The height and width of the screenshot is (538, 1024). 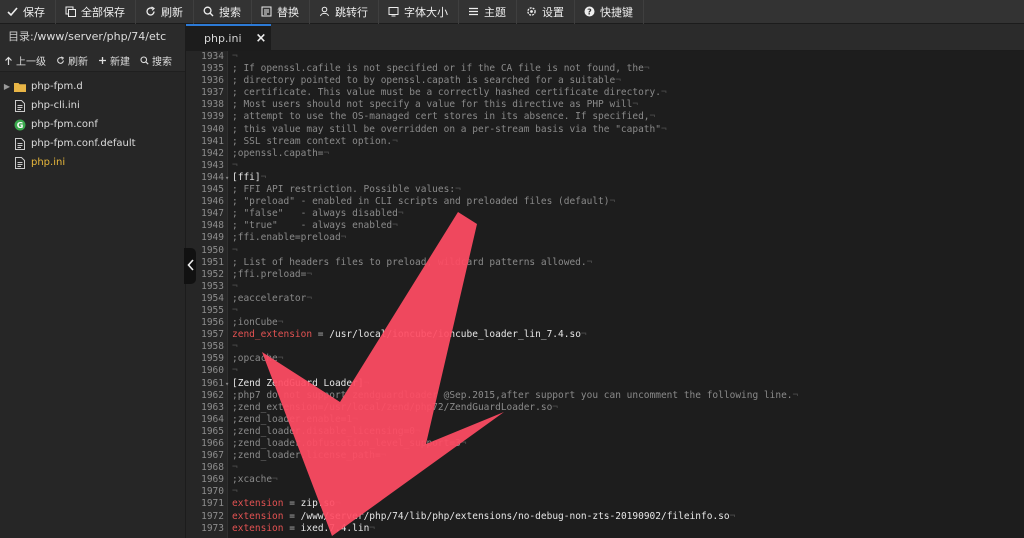 What do you see at coordinates (212, 480) in the screenshot?
I see `line-number: 1969` at bounding box center [212, 480].